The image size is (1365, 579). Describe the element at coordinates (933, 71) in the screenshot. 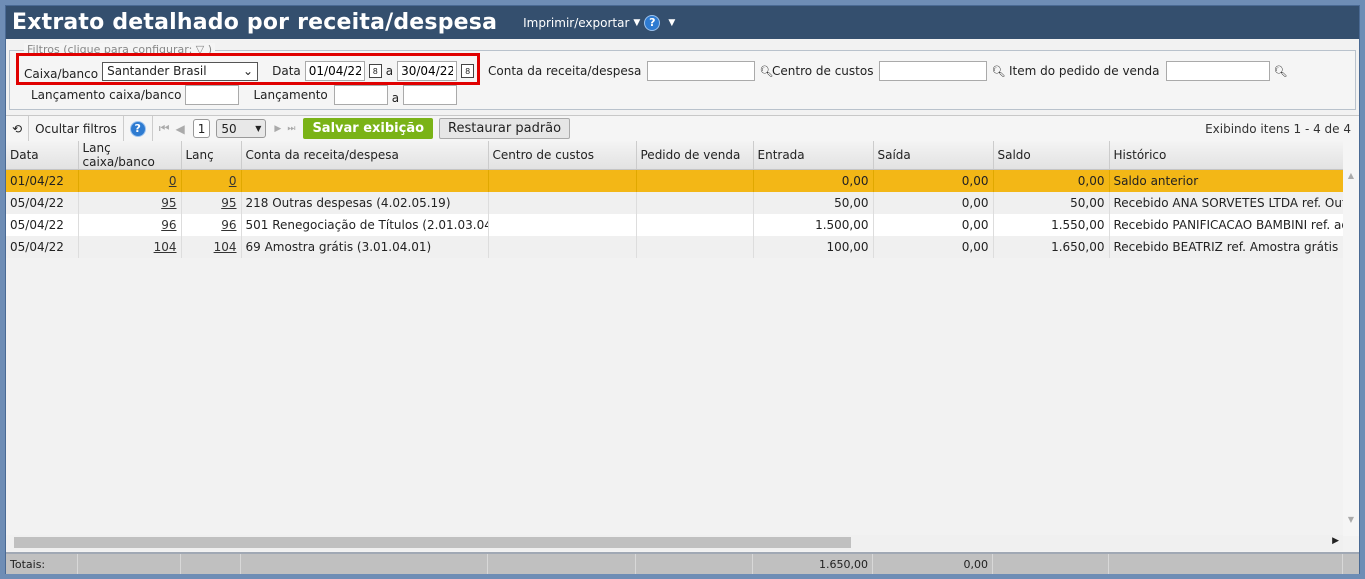

I see `centro-input` at that location.